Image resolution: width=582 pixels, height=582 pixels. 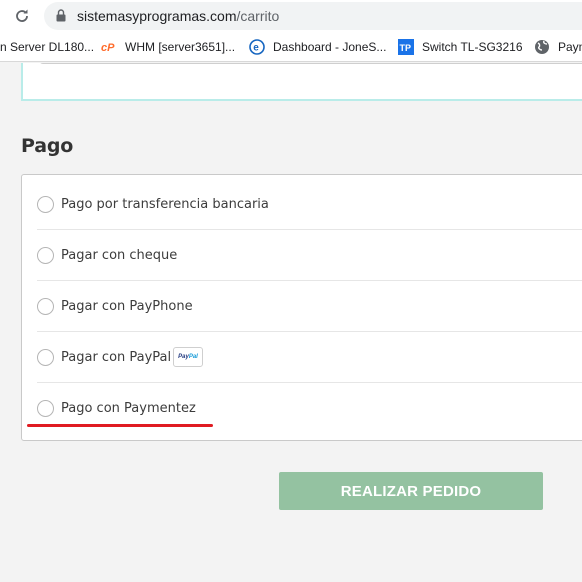 What do you see at coordinates (411, 491) in the screenshot?
I see `place-order-button: REALIZAR PEDIDO` at bounding box center [411, 491].